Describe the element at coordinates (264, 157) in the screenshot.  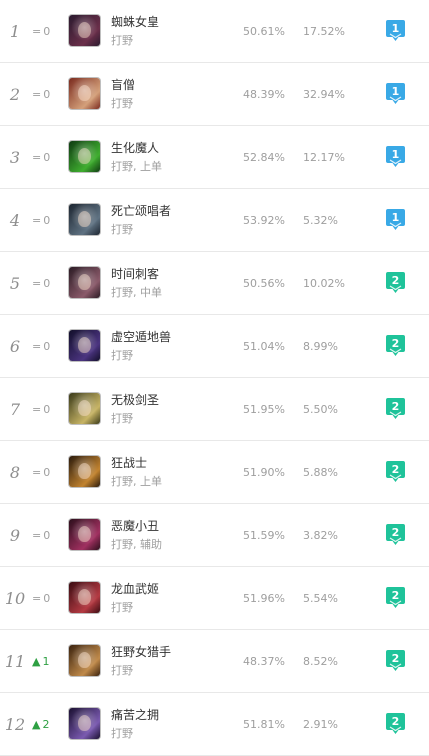
I see `win-rate: 52.84%` at that location.